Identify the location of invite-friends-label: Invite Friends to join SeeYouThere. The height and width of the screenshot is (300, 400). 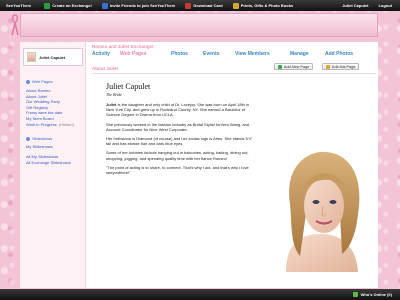
(142, 5).